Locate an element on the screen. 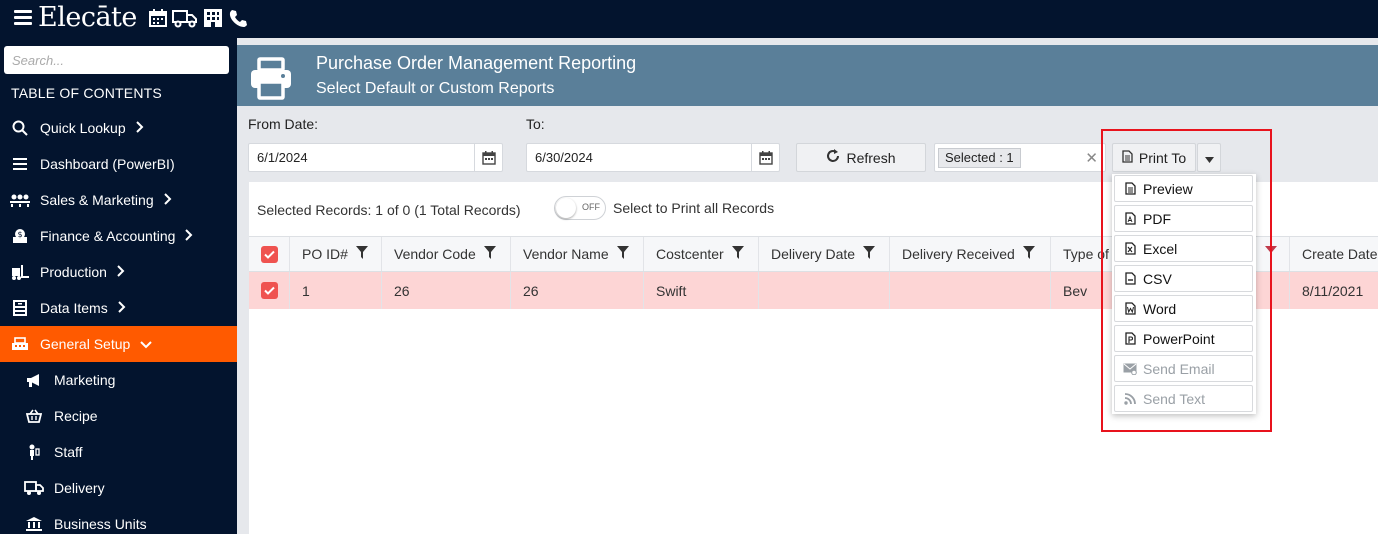 The image size is (1378, 534). sidebar-item-sales-marketing: Sales & Marketing is located at coordinates (118, 200).